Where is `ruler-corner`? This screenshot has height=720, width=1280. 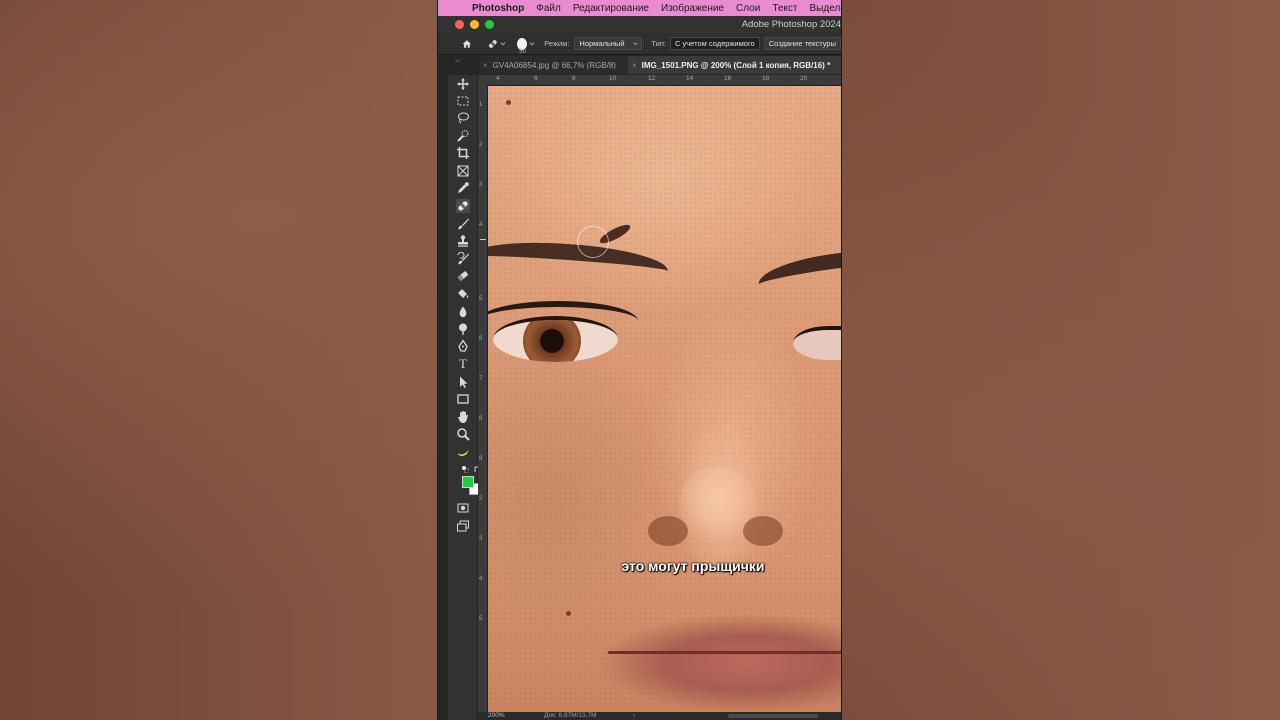 ruler-corner is located at coordinates (483, 80).